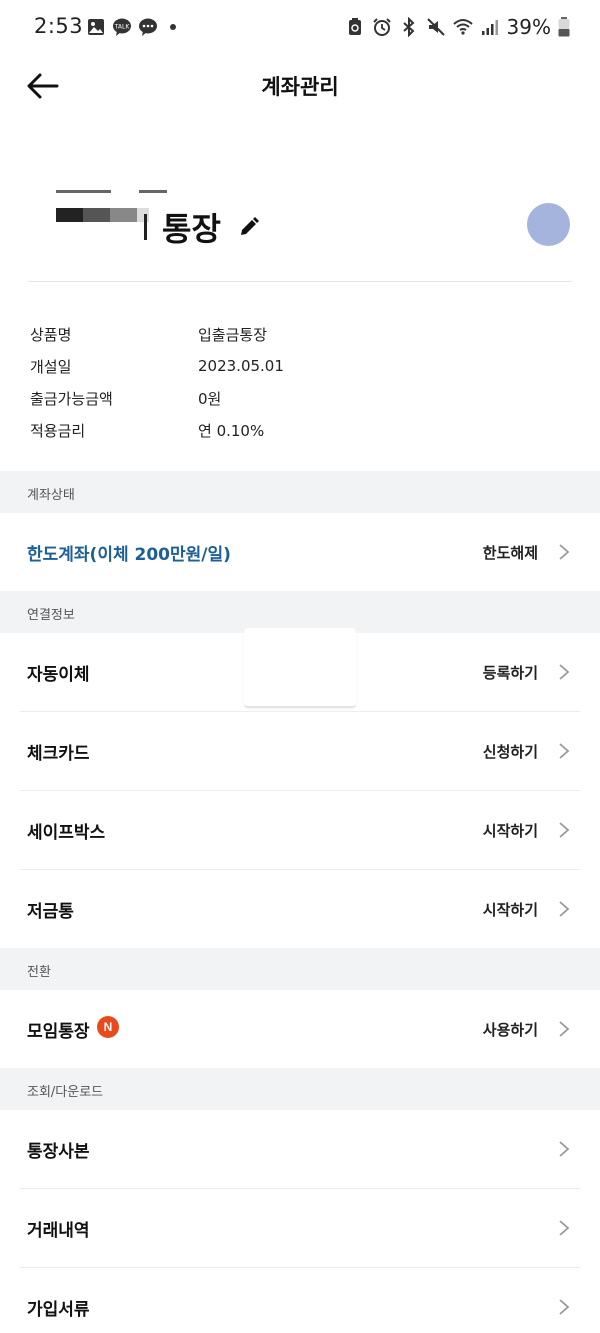 Image resolution: width=600 pixels, height=1333 pixels. Describe the element at coordinates (210, 398) in the screenshot. I see `info-value: 0원` at that location.